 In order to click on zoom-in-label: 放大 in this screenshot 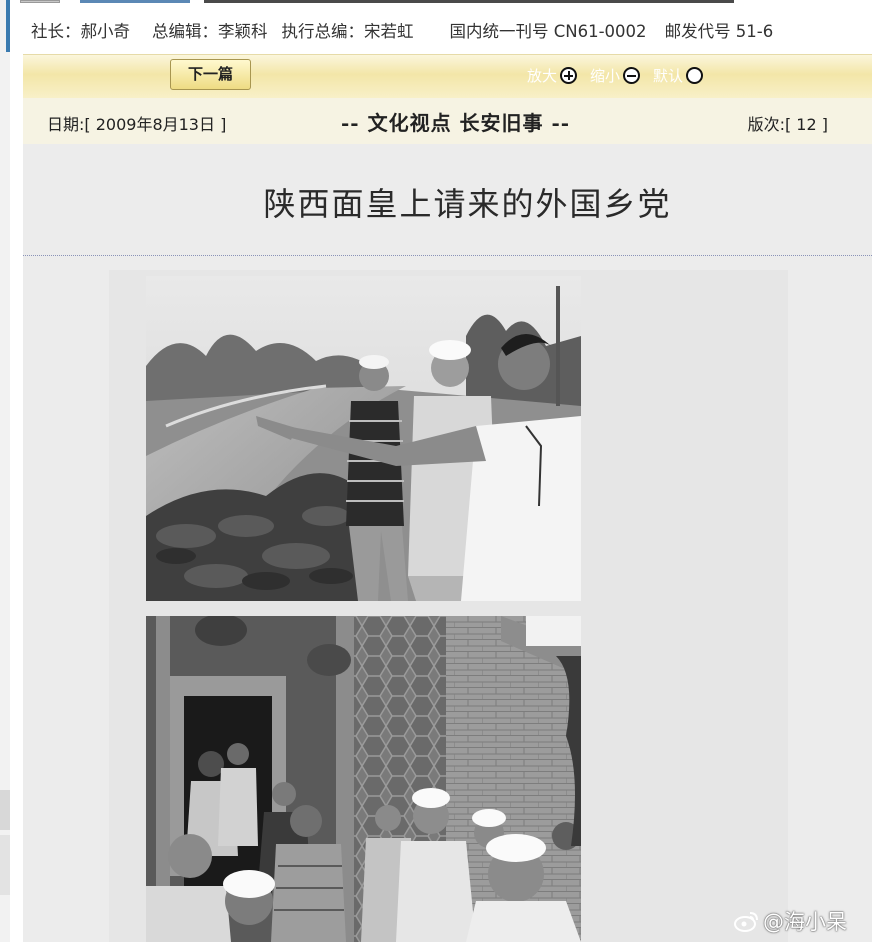, I will do `click(542, 76)`.